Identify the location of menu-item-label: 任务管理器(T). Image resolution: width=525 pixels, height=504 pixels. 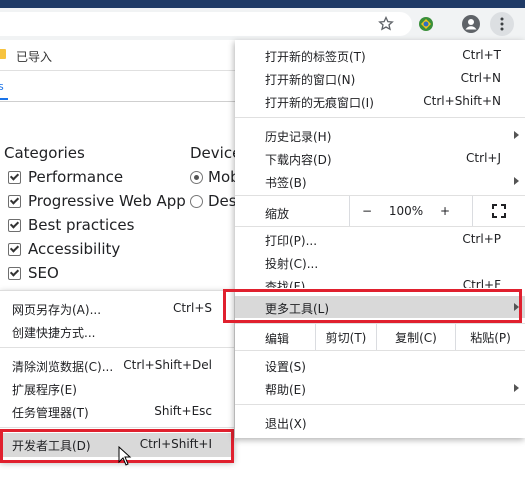
(50, 413).